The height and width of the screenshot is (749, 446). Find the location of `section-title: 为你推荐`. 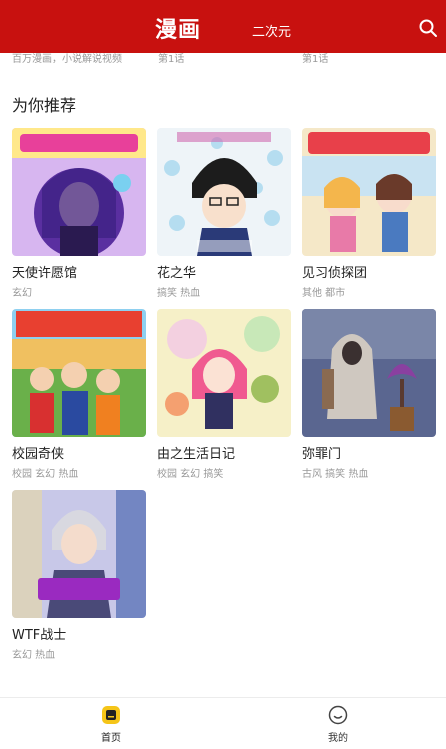

section-title: 为你推荐 is located at coordinates (44, 105).